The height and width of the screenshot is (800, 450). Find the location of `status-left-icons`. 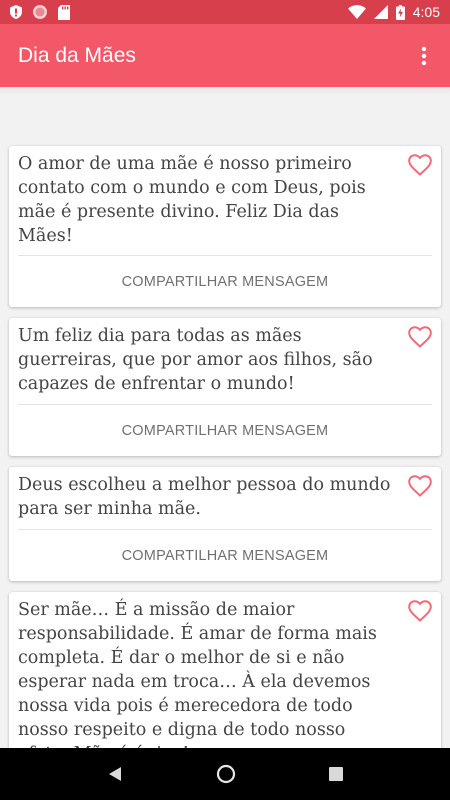

status-left-icons is located at coordinates (40, 12).